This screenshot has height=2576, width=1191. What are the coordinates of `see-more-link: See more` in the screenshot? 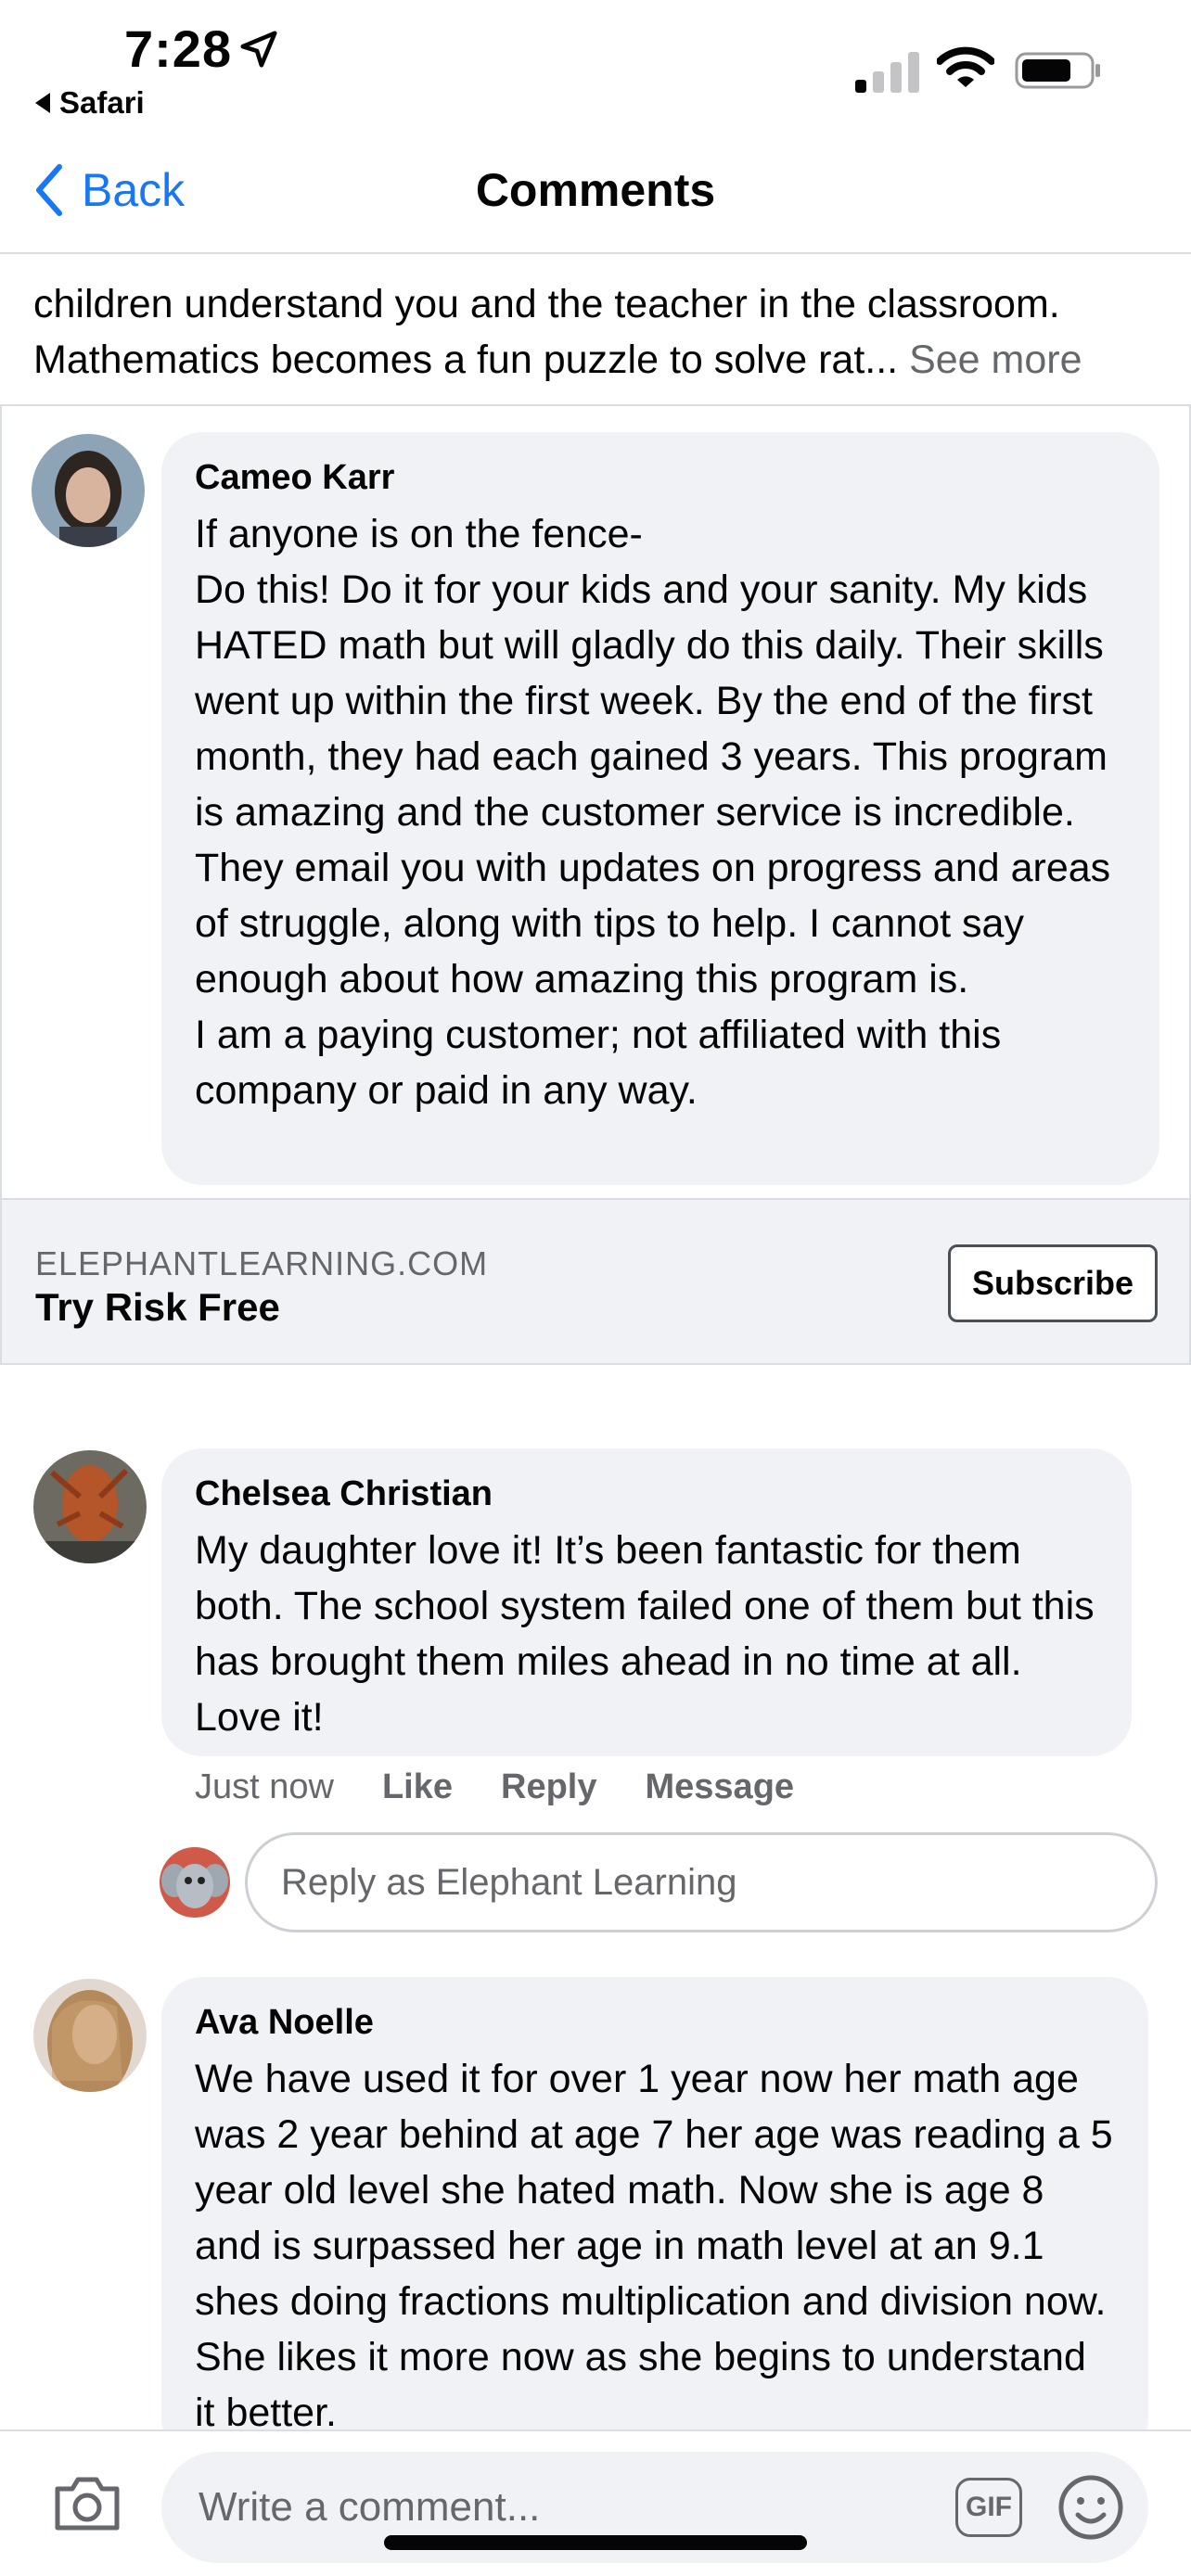 It's located at (996, 360).